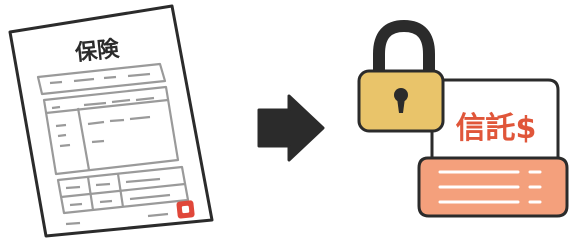 The width and height of the screenshot is (576, 241). Describe the element at coordinates (97, 52) in the screenshot. I see `insurance-title: 保険` at that location.